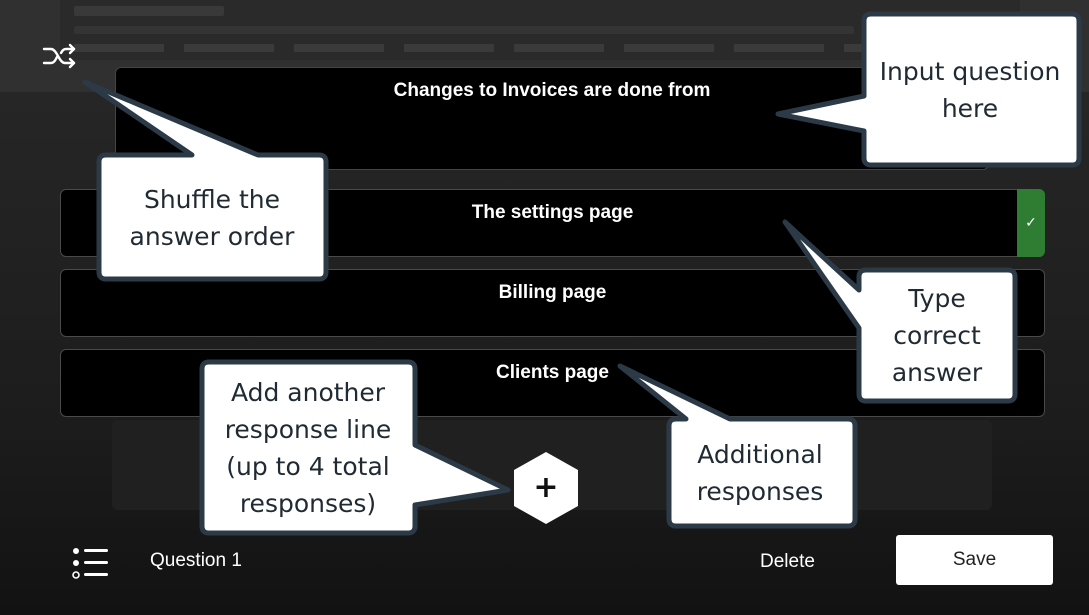  I want to click on callout-type-correct-text: Type correct answer, so click(937, 335).